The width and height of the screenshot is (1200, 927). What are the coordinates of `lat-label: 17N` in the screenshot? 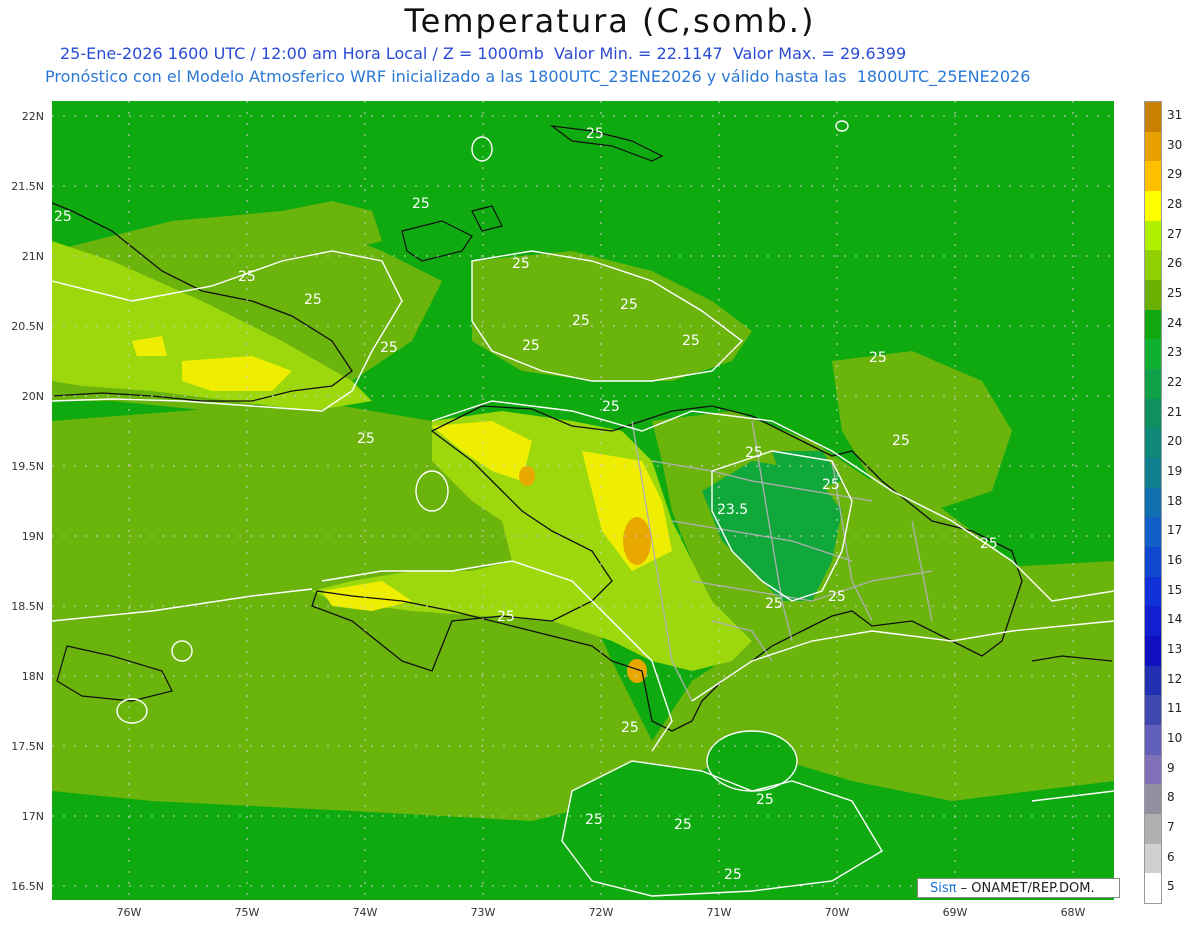 It's located at (33, 816).